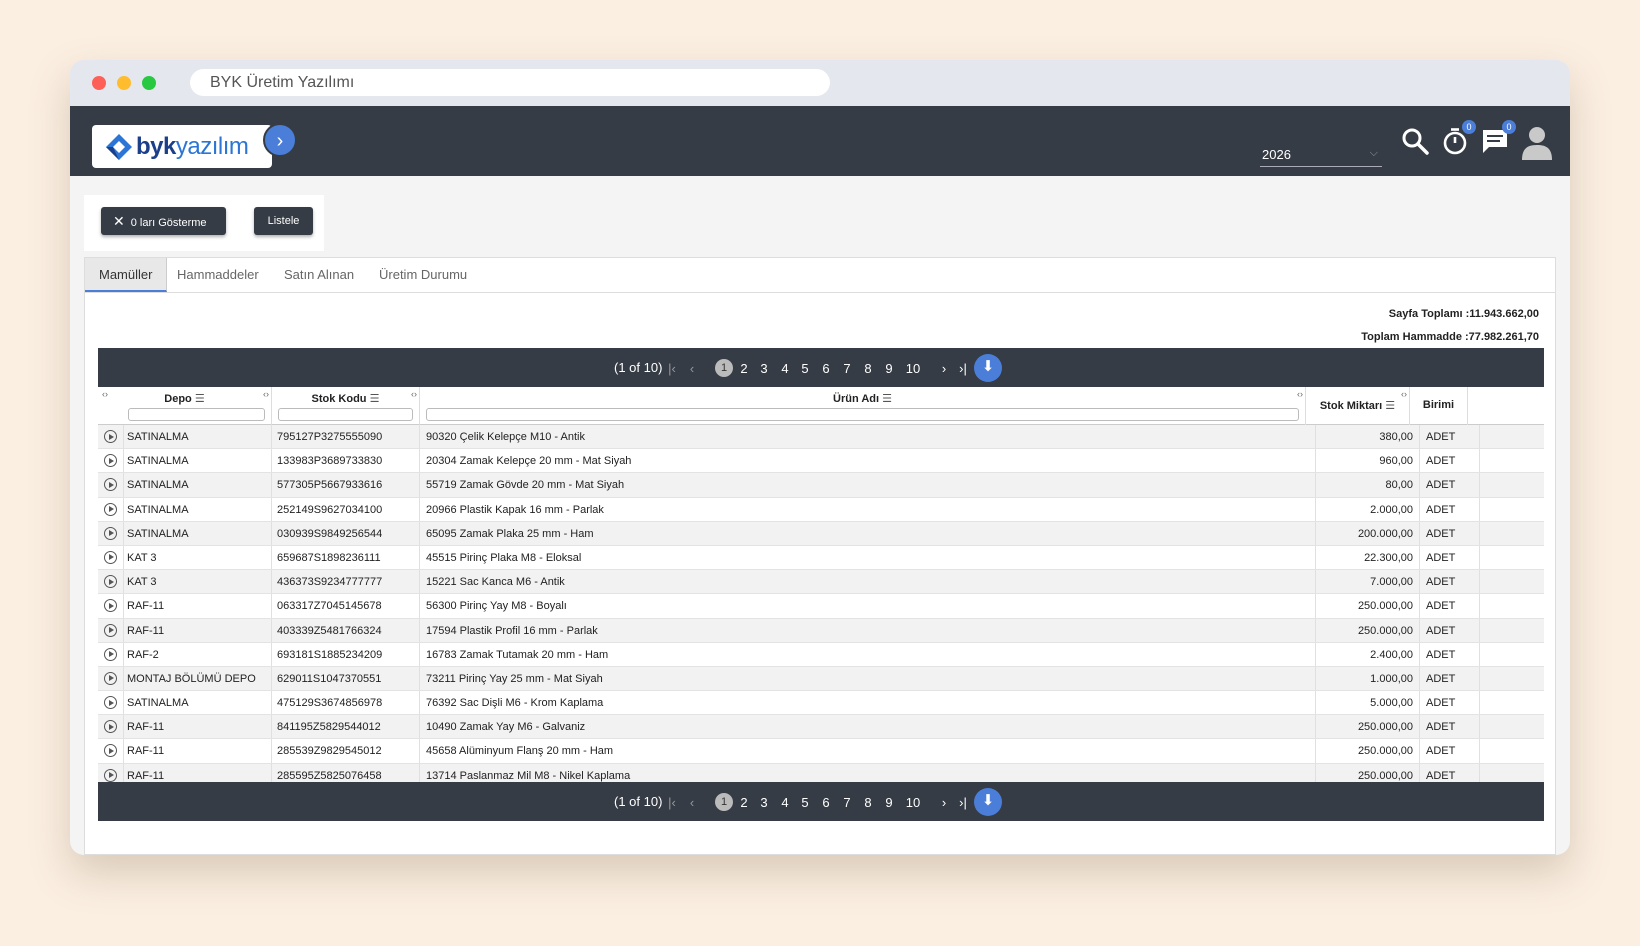  I want to click on column-header-stok-miktari: Stok Miktarı ☰ ‹›, so click(1358, 406).